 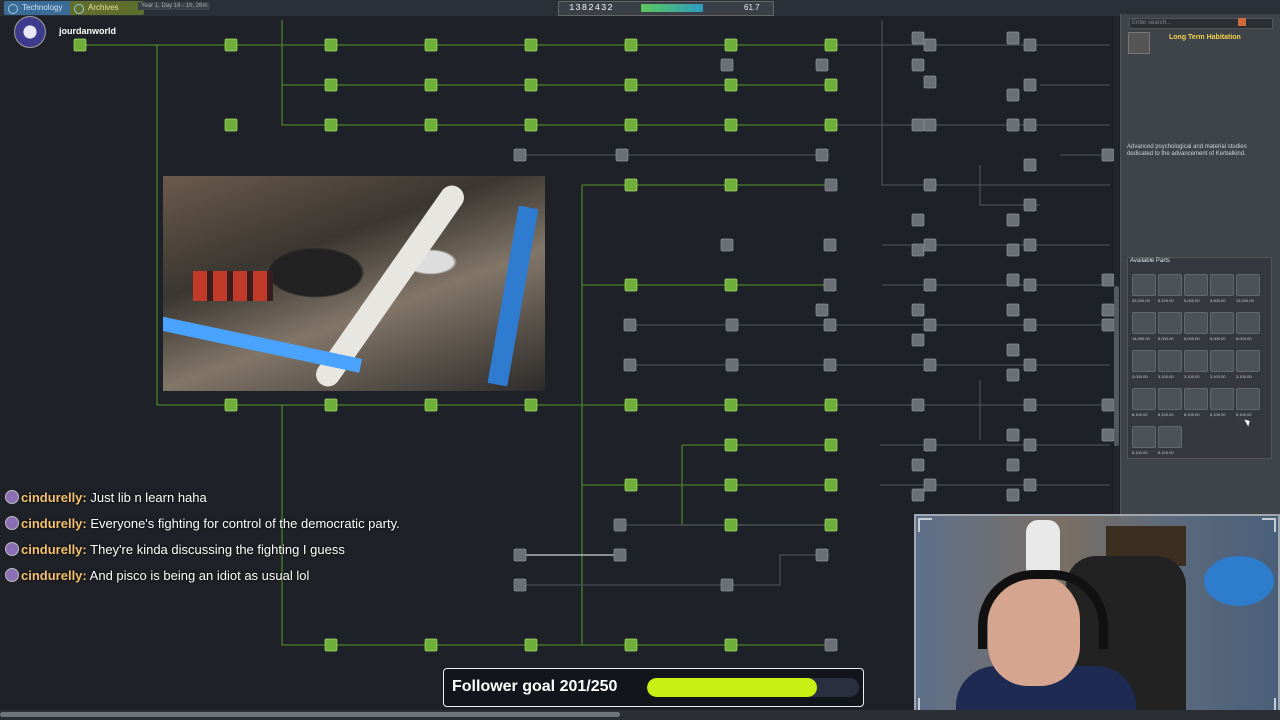 What do you see at coordinates (310, 714) in the screenshot?
I see `horizontal-scroll-thumb` at bounding box center [310, 714].